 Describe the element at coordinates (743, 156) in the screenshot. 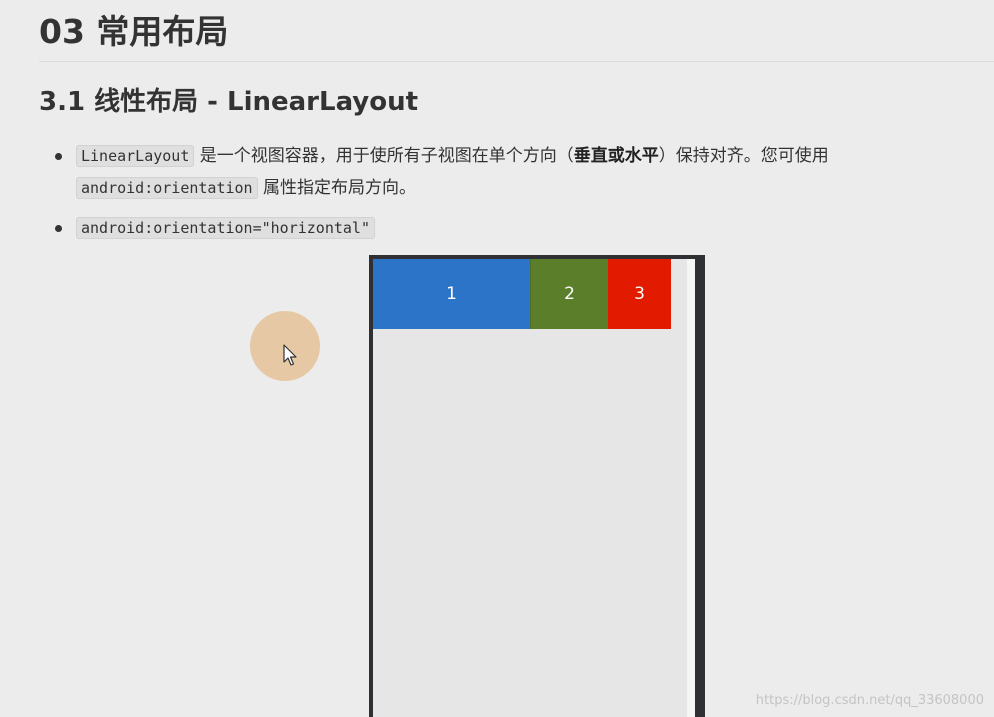

I see `bullet-text-part2: ）保持对齐。您可使用` at that location.